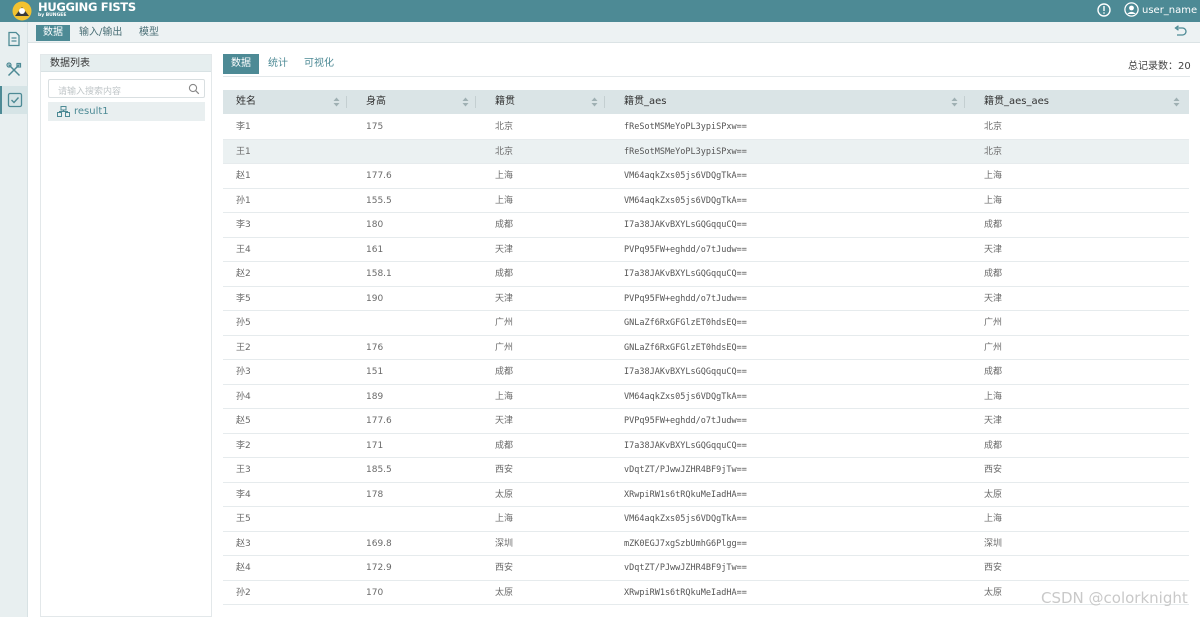 The image size is (1200, 617). What do you see at coordinates (52, 15) in the screenshot?
I see `brand-subtitle: by BUNGEE` at bounding box center [52, 15].